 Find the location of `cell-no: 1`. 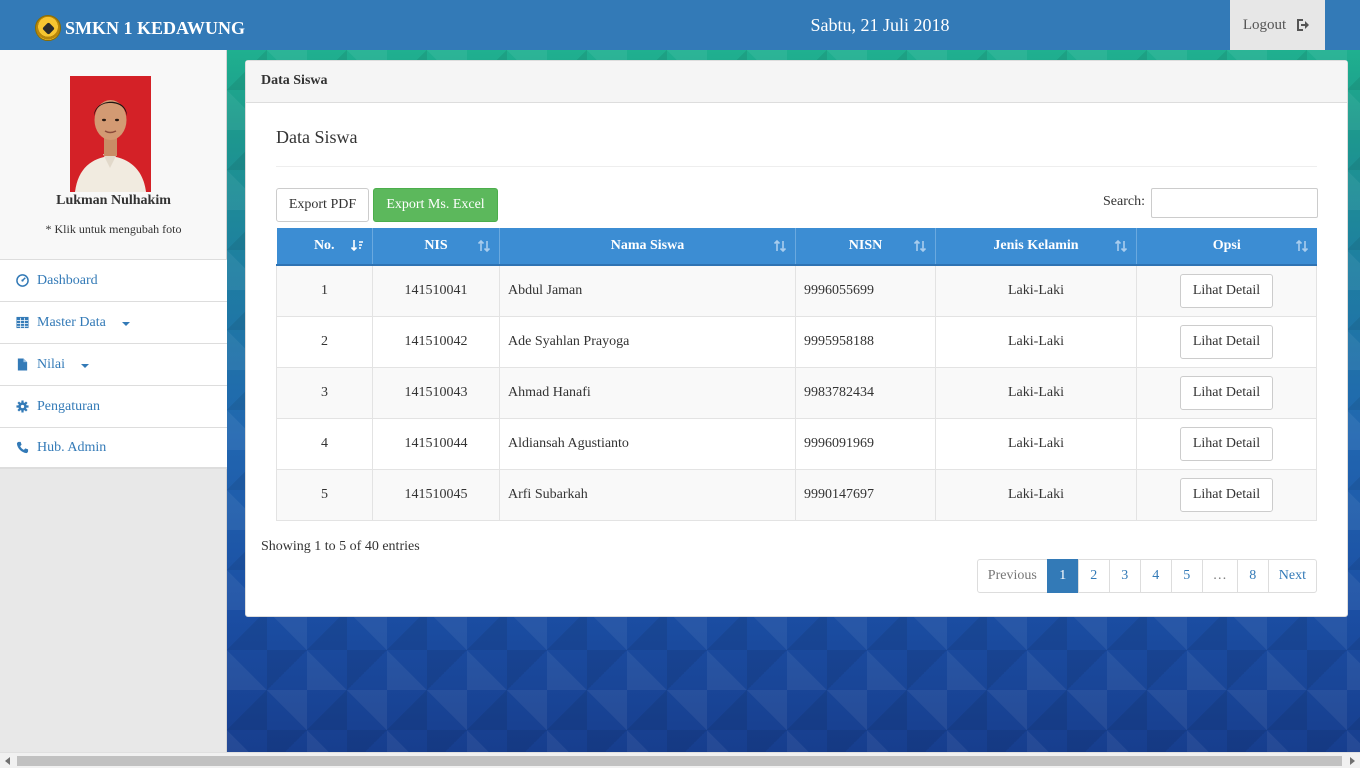

cell-no: 1 is located at coordinates (324, 290).